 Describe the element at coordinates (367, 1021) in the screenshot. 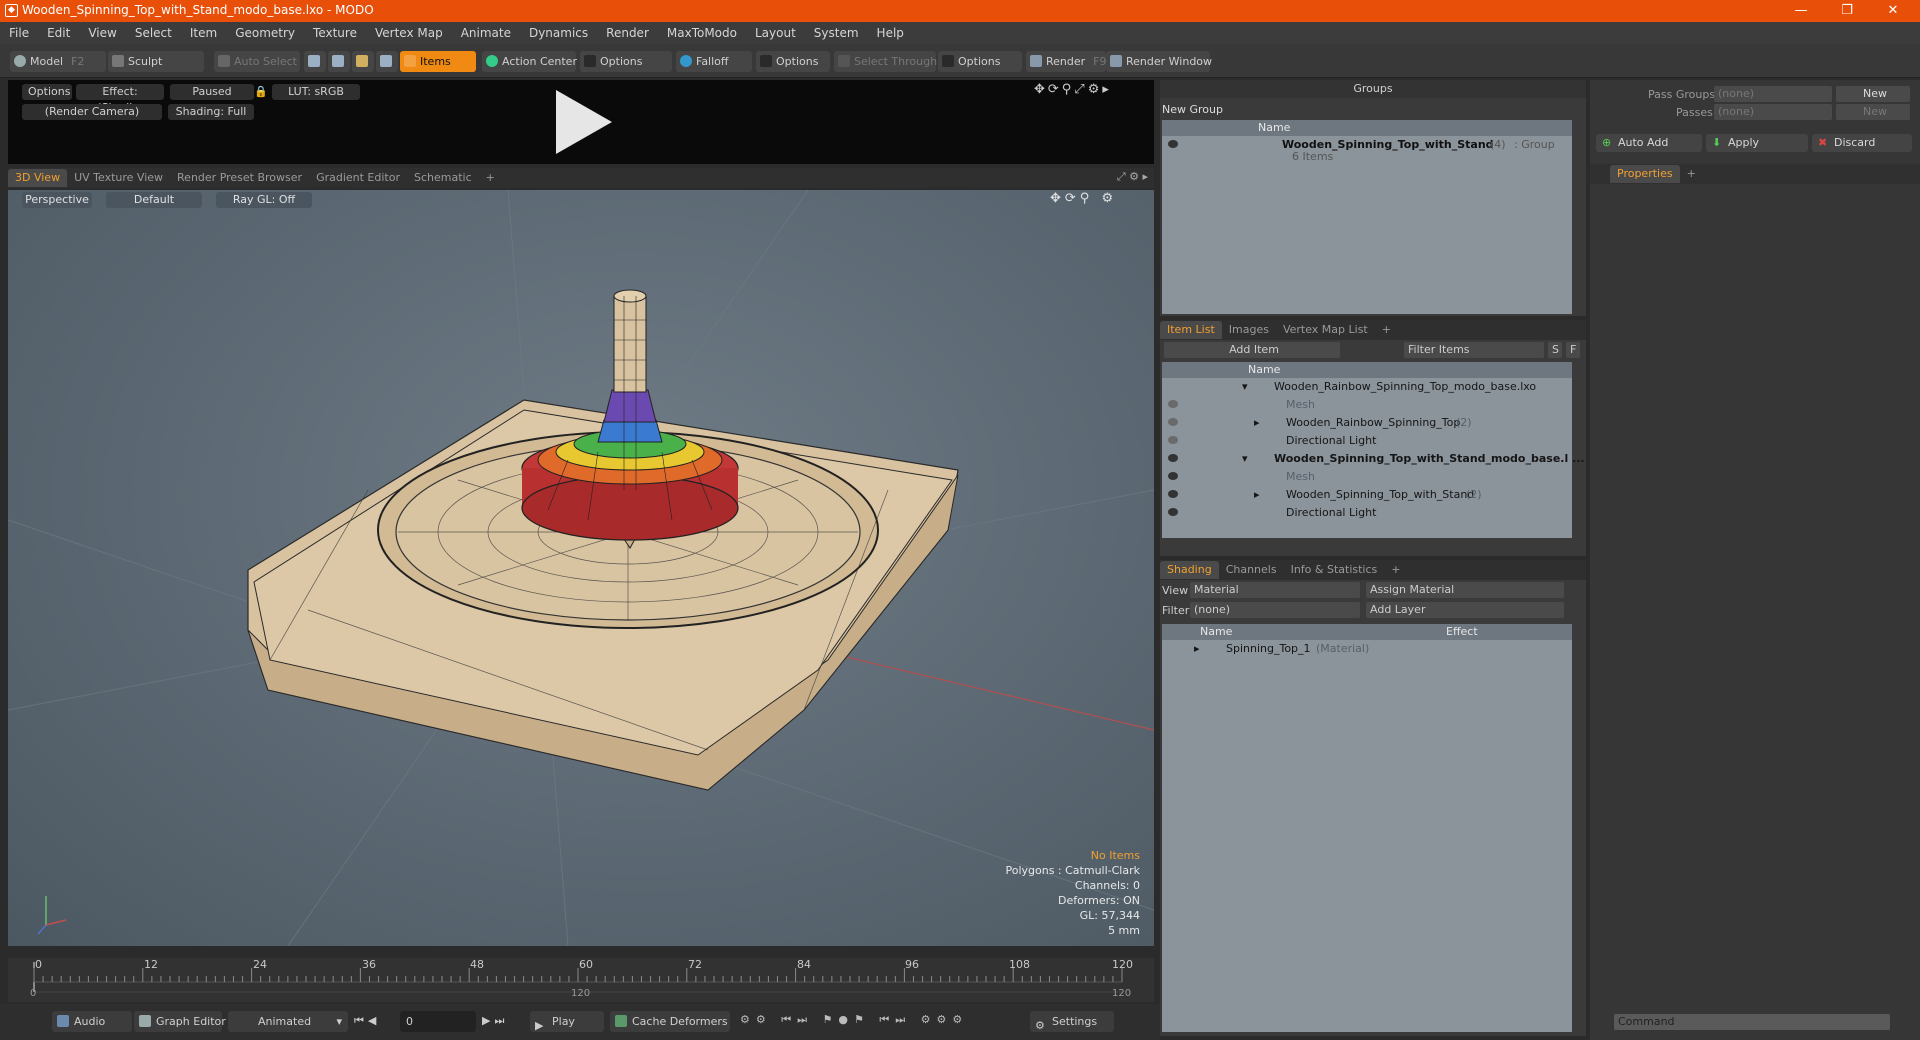

I see `transport-start-icons: ⏮◀` at that location.